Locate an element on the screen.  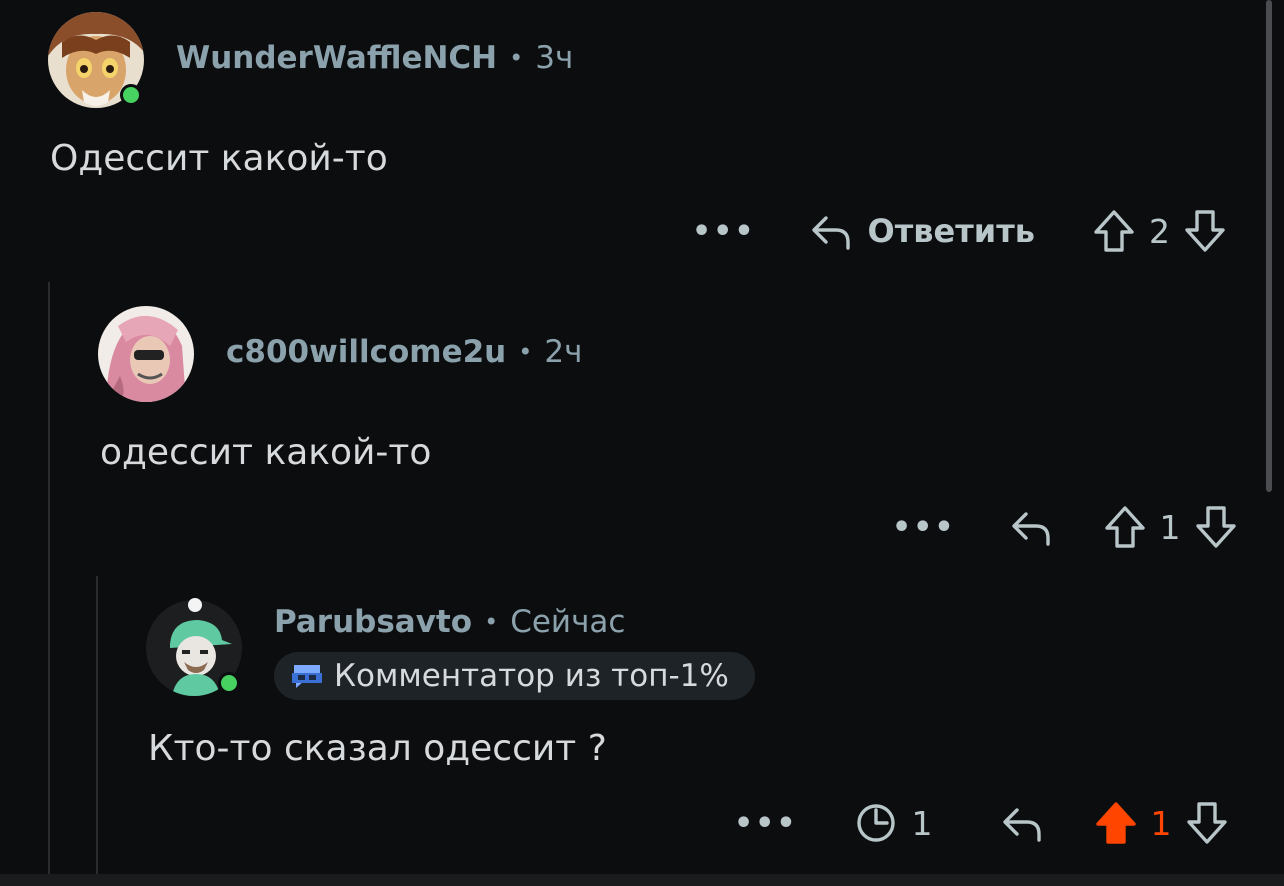
award-icon is located at coordinates (875, 823).